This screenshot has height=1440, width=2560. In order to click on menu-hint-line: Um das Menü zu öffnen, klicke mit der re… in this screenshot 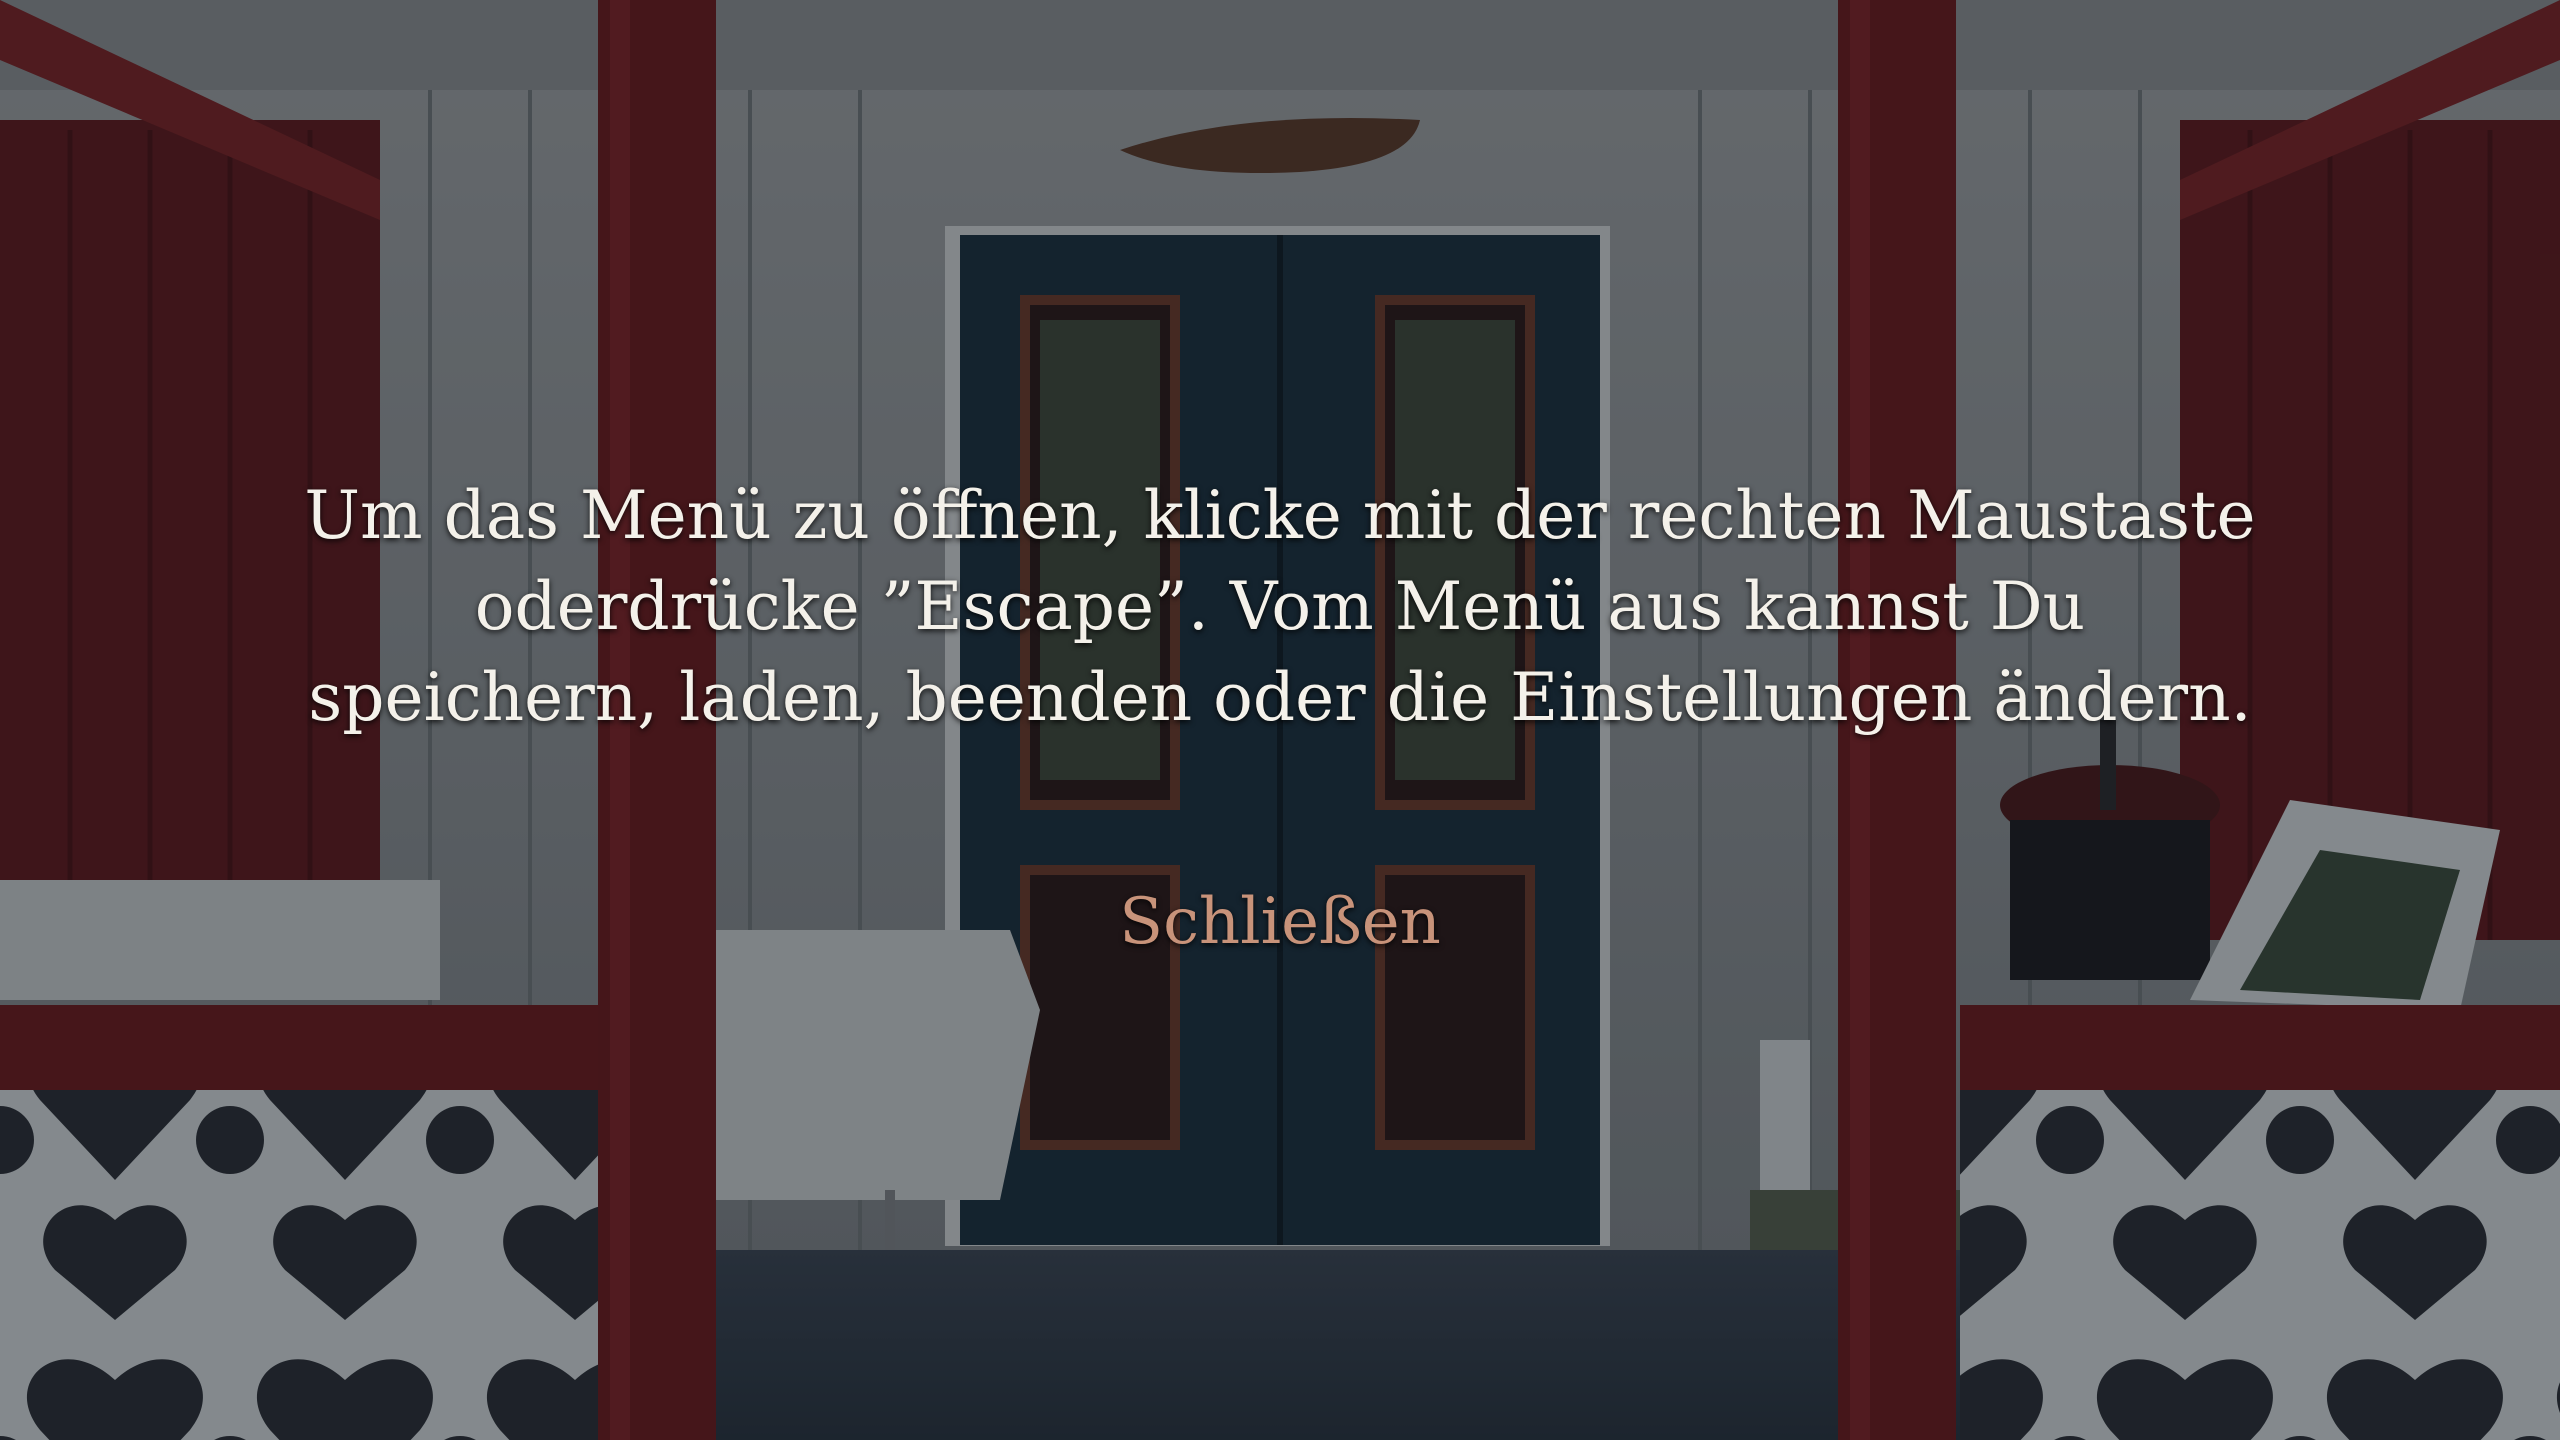, I will do `click(1280, 515)`.